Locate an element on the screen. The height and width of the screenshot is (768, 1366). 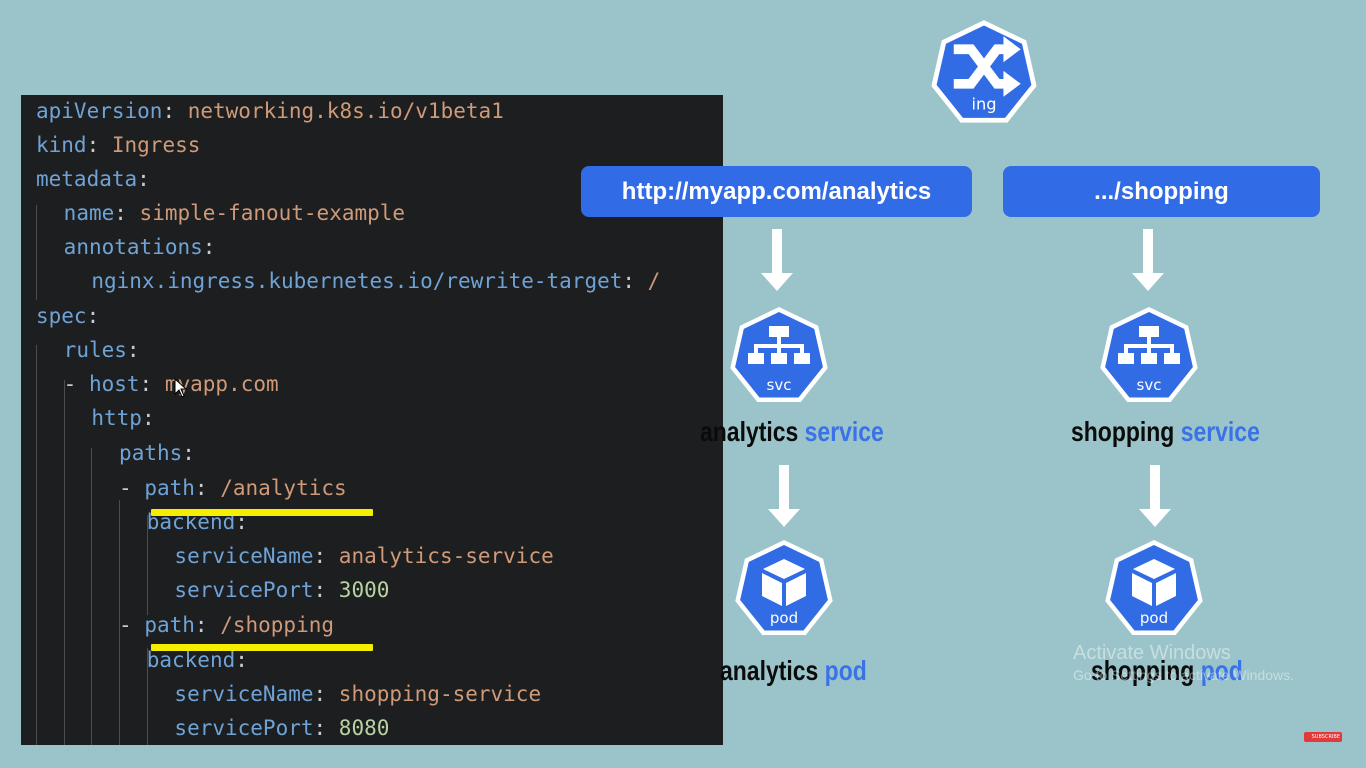
label-name: shopping is located at coordinates (1123, 431).